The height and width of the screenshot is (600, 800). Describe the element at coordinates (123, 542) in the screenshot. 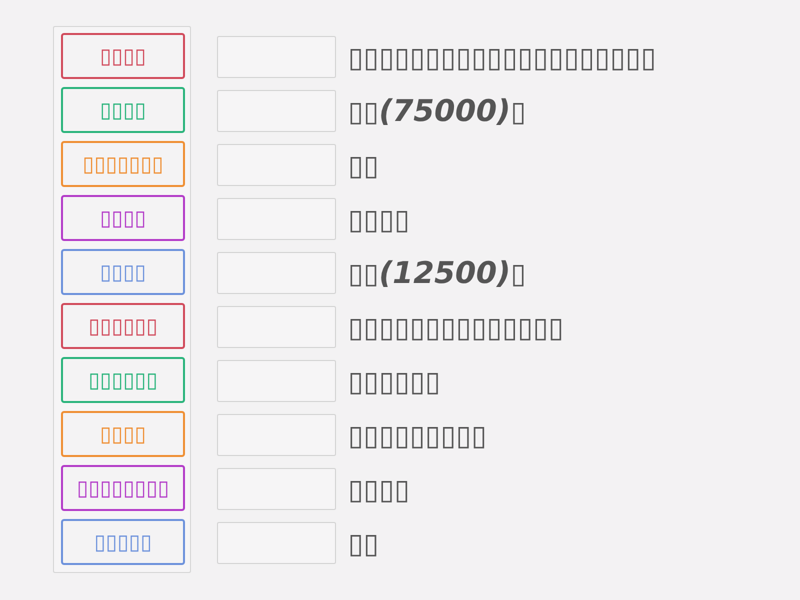

I see `answer-tile: ▯▯▯▯▯` at that location.